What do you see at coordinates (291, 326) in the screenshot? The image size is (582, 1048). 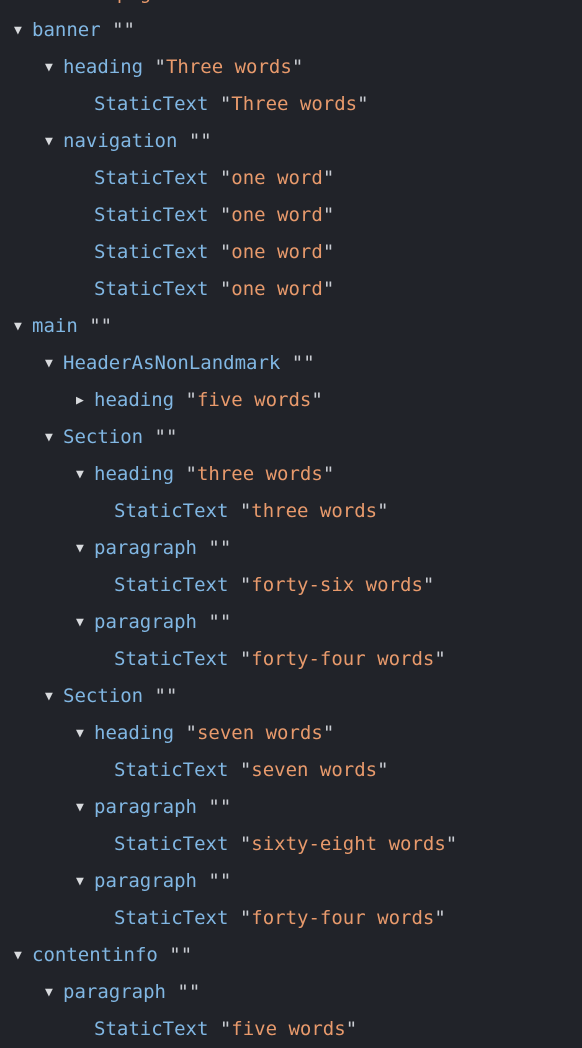 I see `tree-row: ▼ main ""` at bounding box center [291, 326].